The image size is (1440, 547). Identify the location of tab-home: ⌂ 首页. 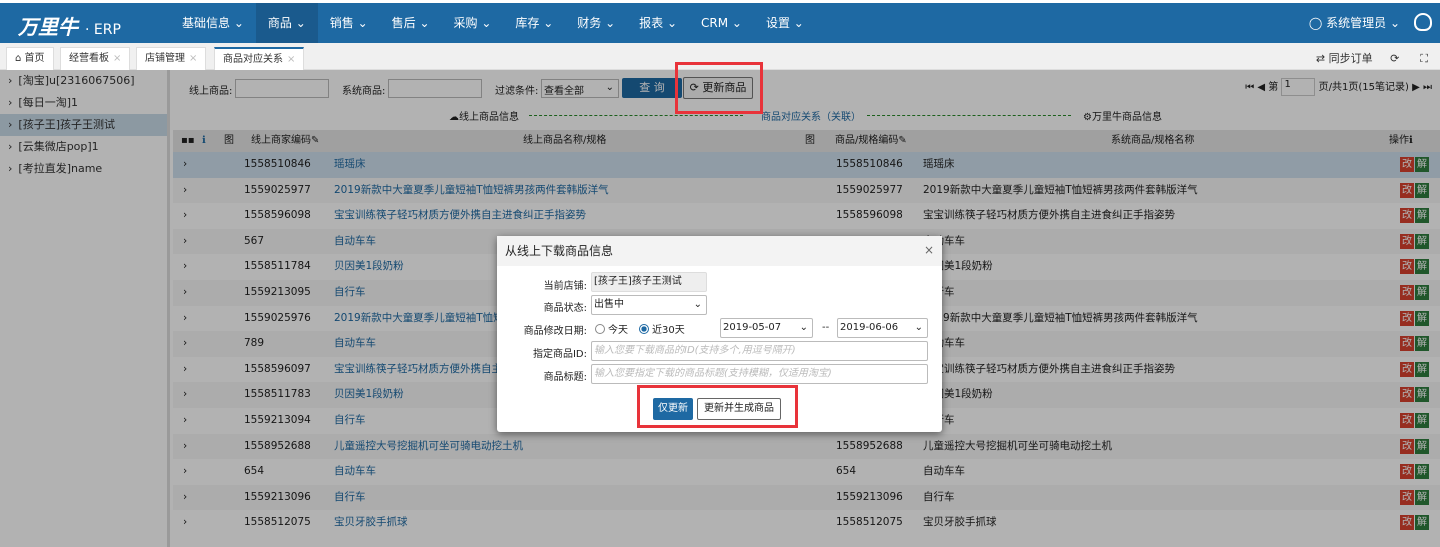
(30, 58).